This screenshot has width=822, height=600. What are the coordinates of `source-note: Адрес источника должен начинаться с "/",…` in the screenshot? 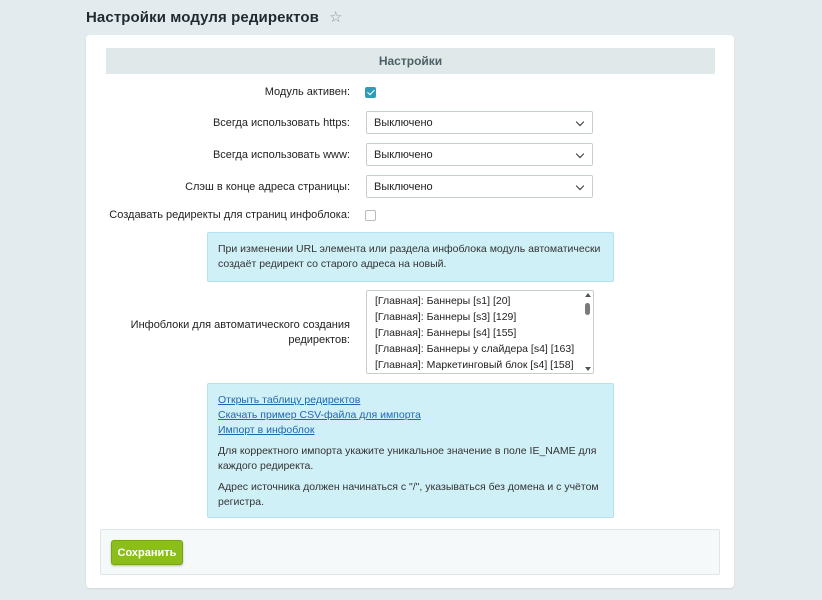 It's located at (408, 494).